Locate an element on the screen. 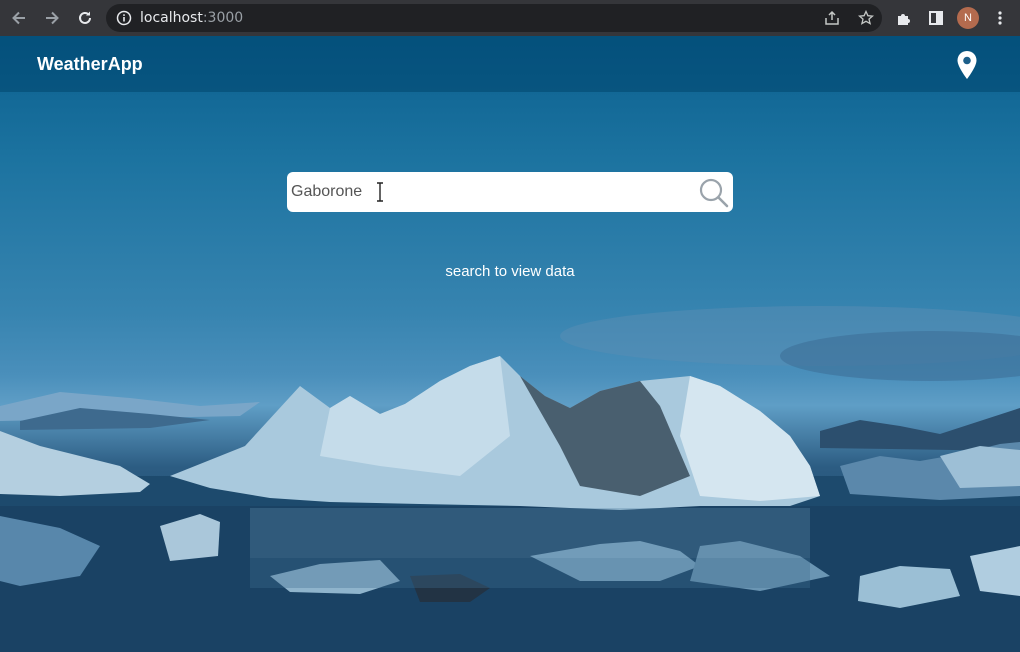 This screenshot has width=1020, height=652. bookmark-button is located at coordinates (866, 18).